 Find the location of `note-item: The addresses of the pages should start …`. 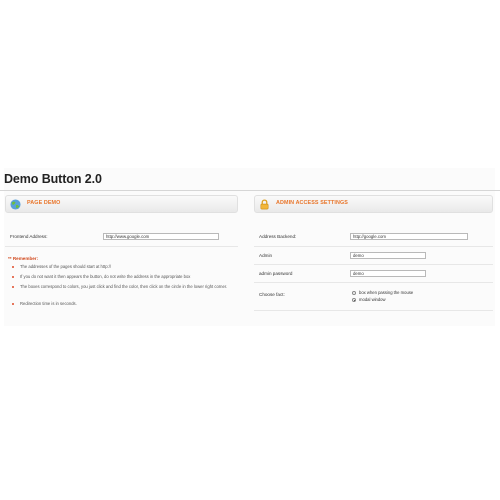

note-item: The addresses of the pages should start … is located at coordinates (123, 267).